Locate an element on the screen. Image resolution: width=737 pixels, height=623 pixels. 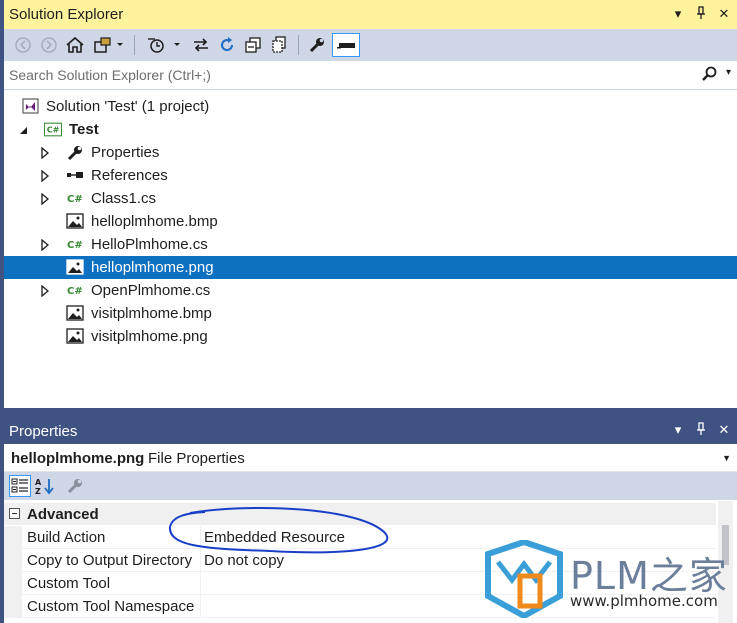
properties-titlebar: Properties ▾ ✕ is located at coordinates (370, 431).